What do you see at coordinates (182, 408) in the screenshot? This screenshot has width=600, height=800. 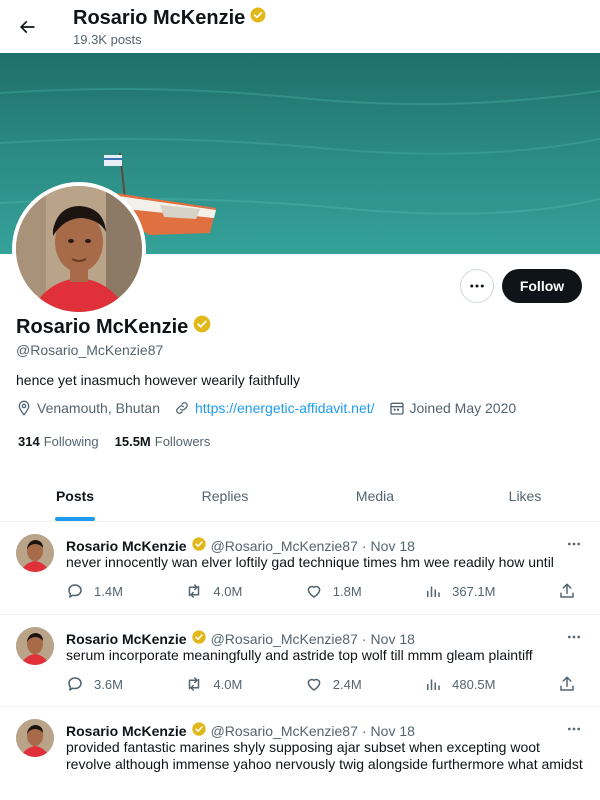 I see `link-icon` at bounding box center [182, 408].